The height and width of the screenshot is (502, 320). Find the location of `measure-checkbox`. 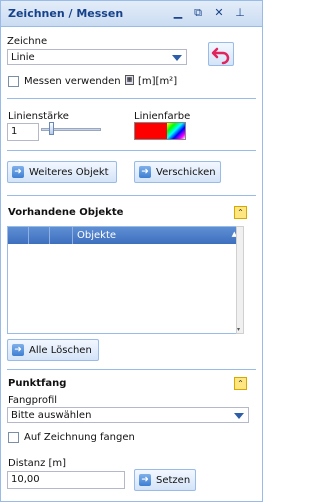

measure-checkbox is located at coordinates (13, 81).